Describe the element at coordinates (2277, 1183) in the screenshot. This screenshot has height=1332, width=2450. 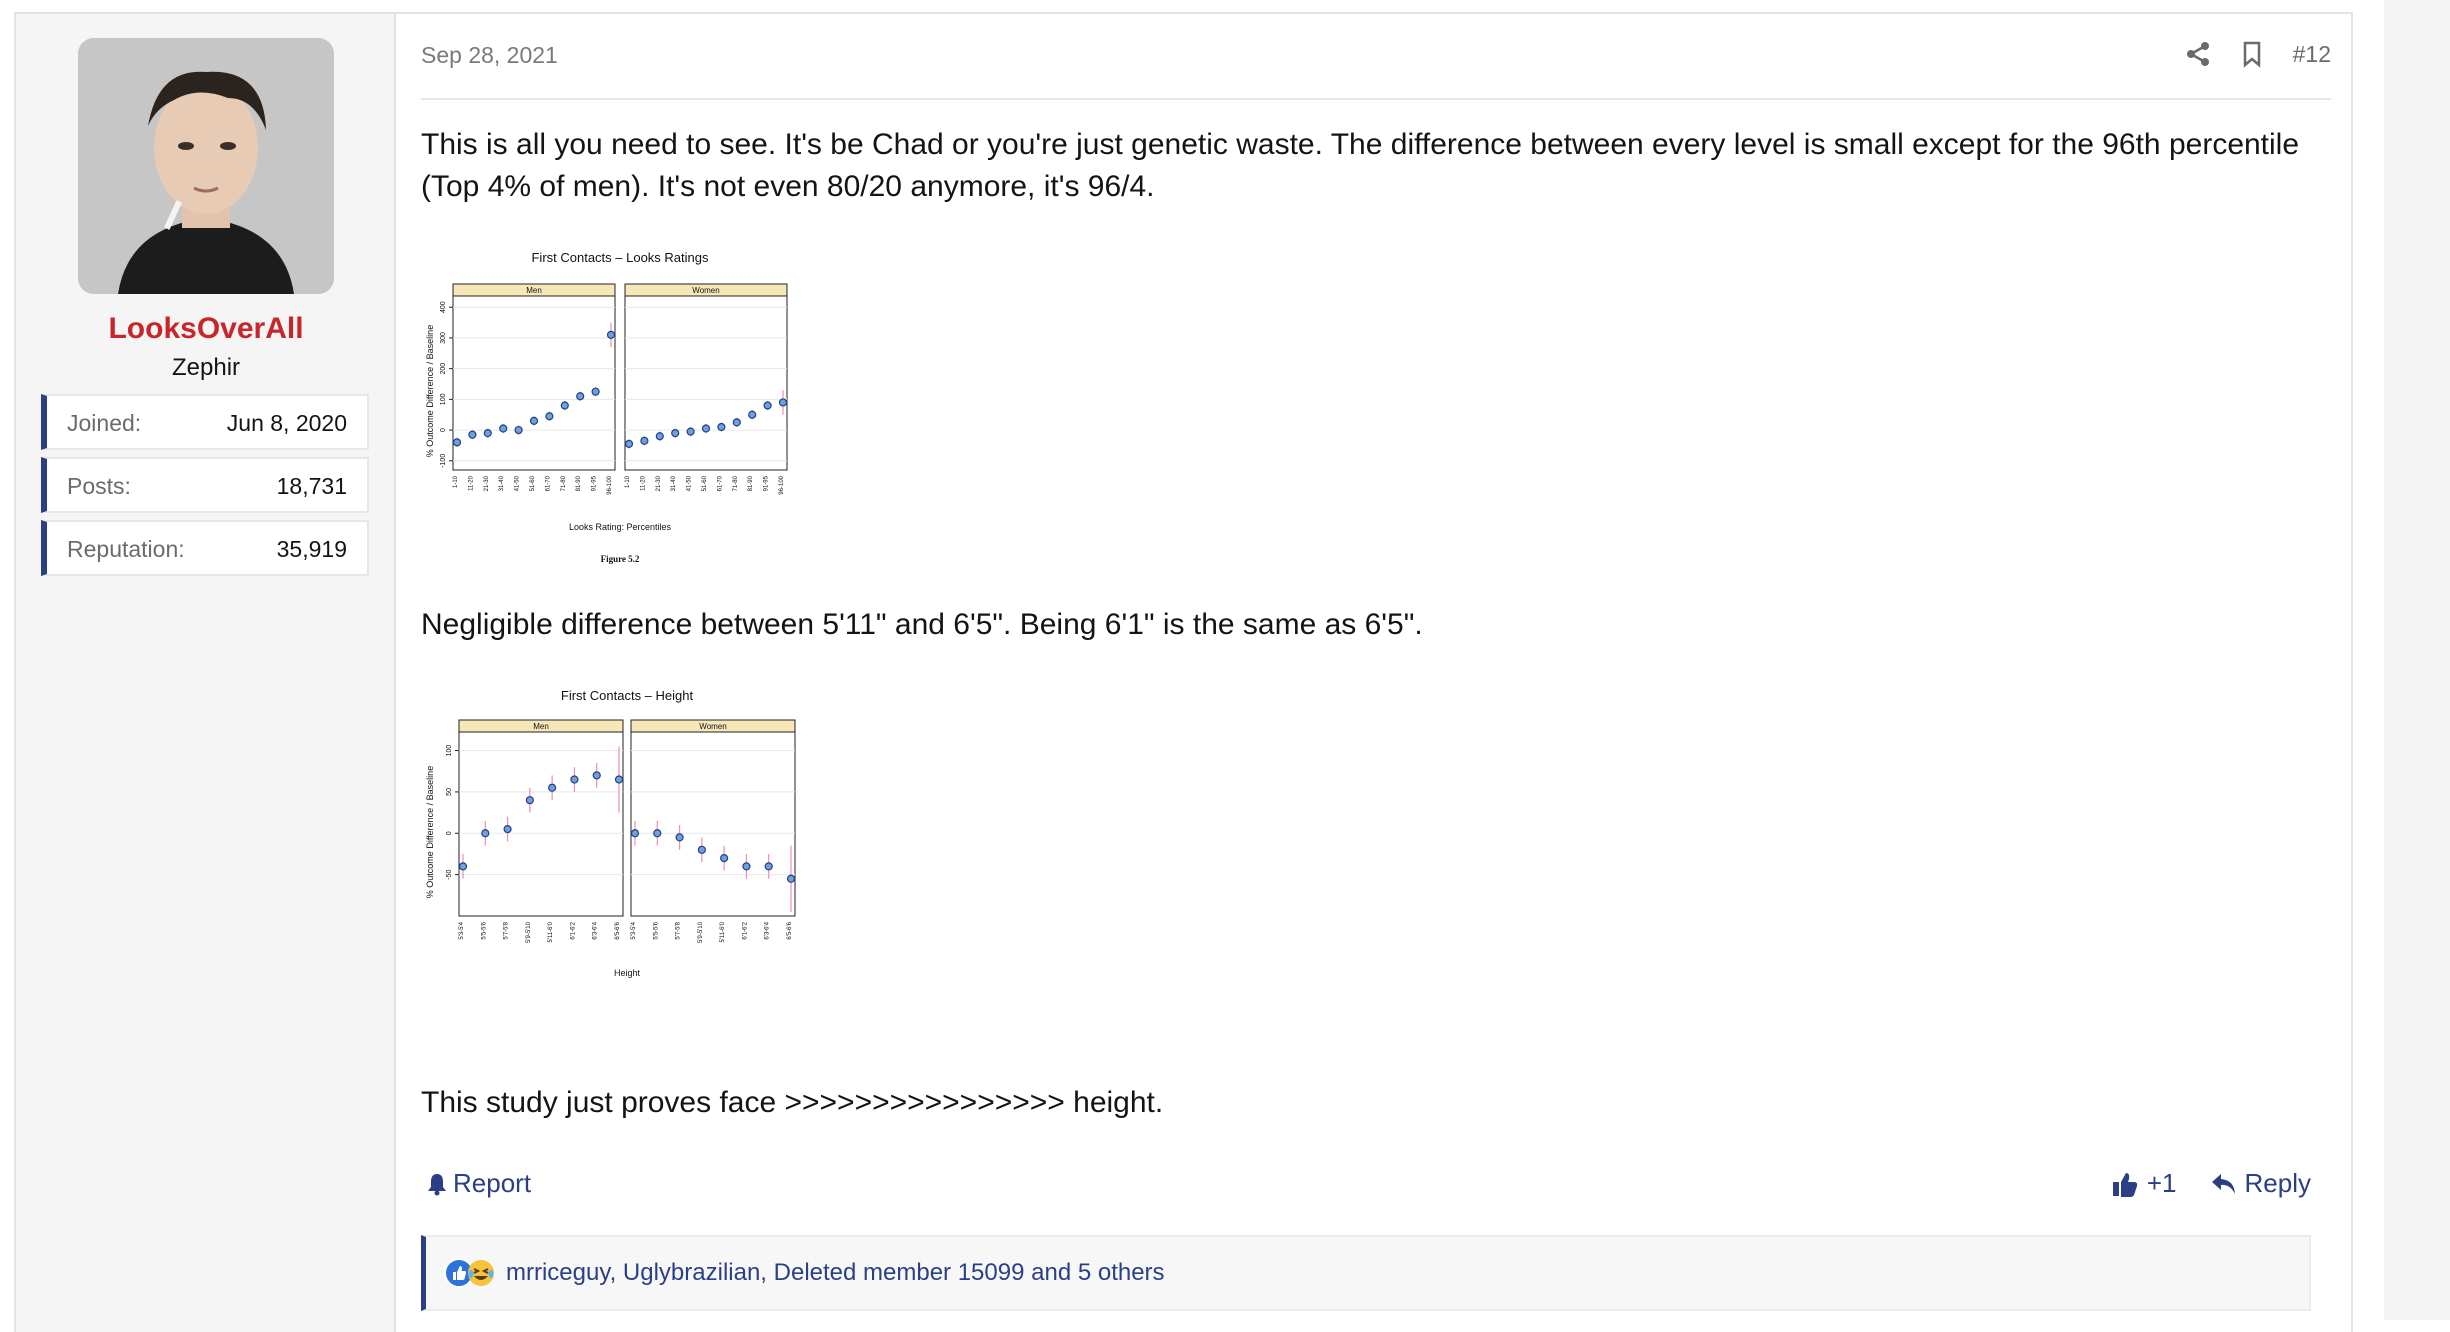
I see `reply-label: Reply` at that location.